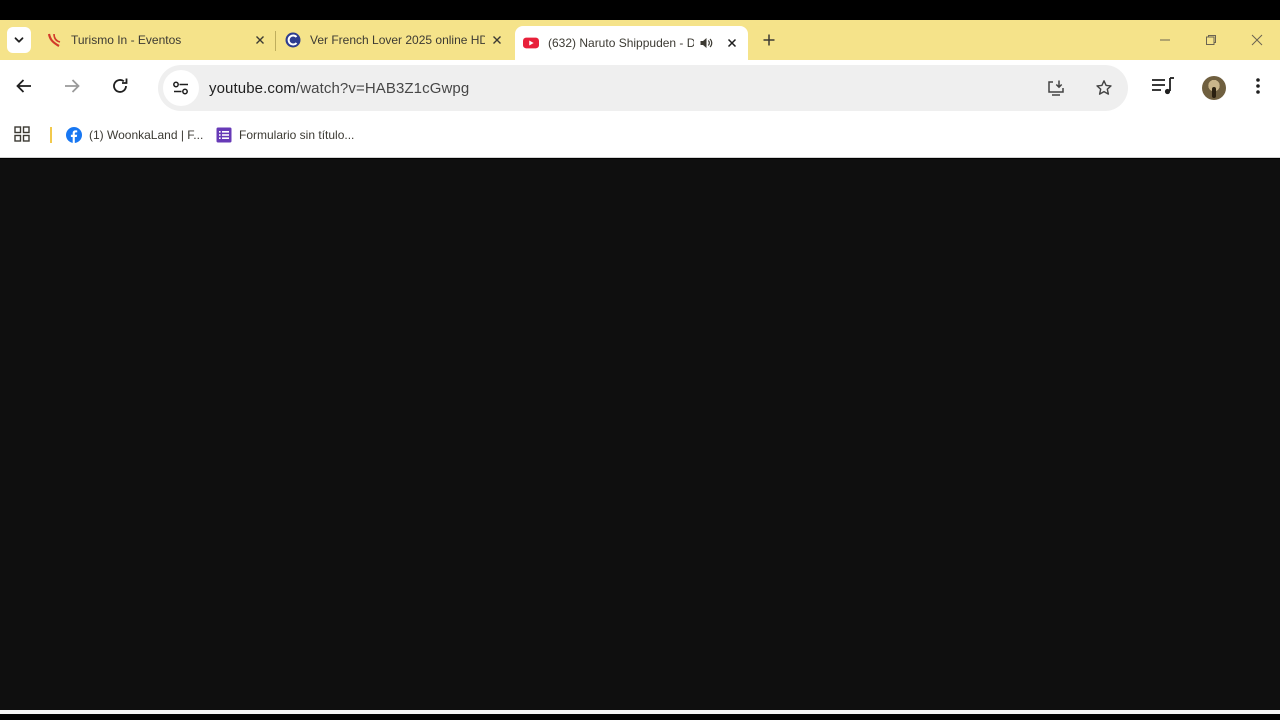 The width and height of the screenshot is (1280, 720). What do you see at coordinates (640, 10) in the screenshot?
I see `top-border` at bounding box center [640, 10].